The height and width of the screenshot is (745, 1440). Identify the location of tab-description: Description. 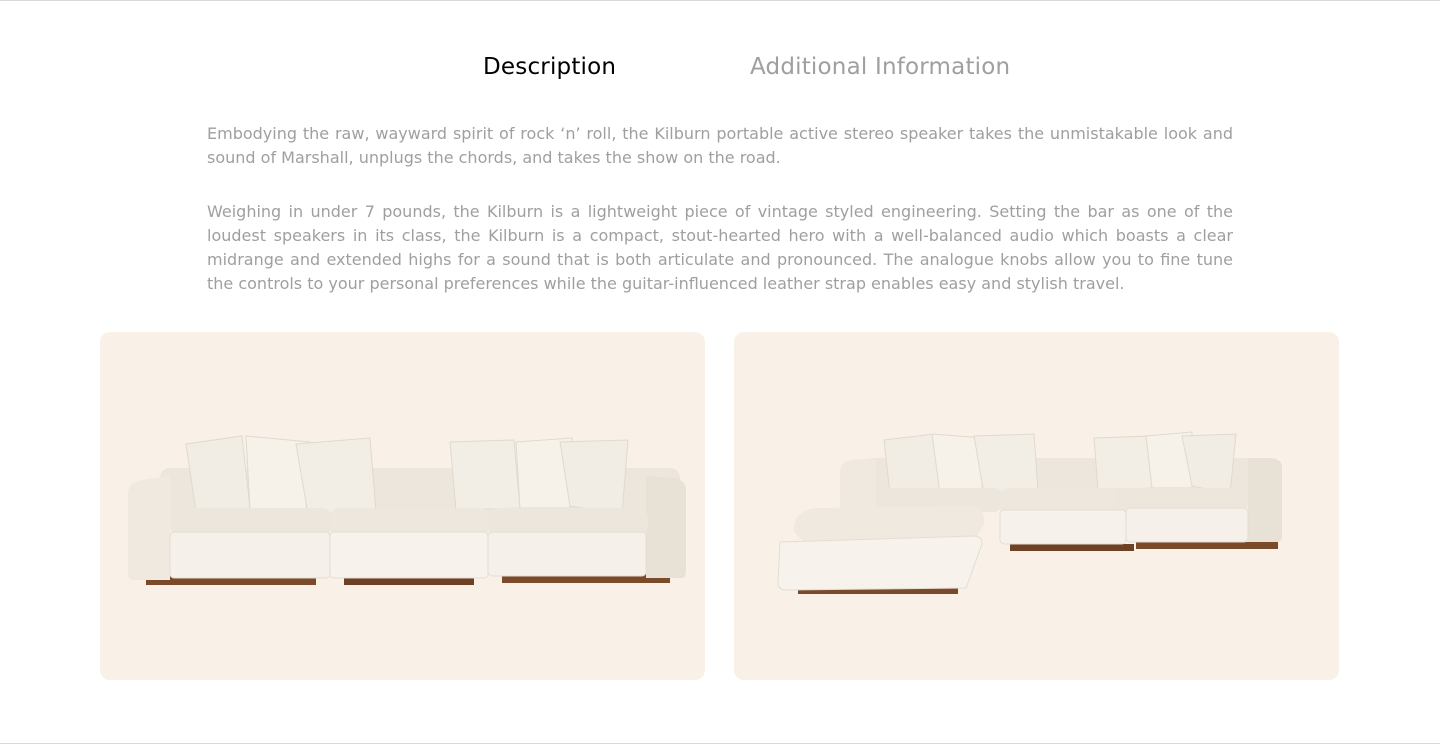
(549, 67).